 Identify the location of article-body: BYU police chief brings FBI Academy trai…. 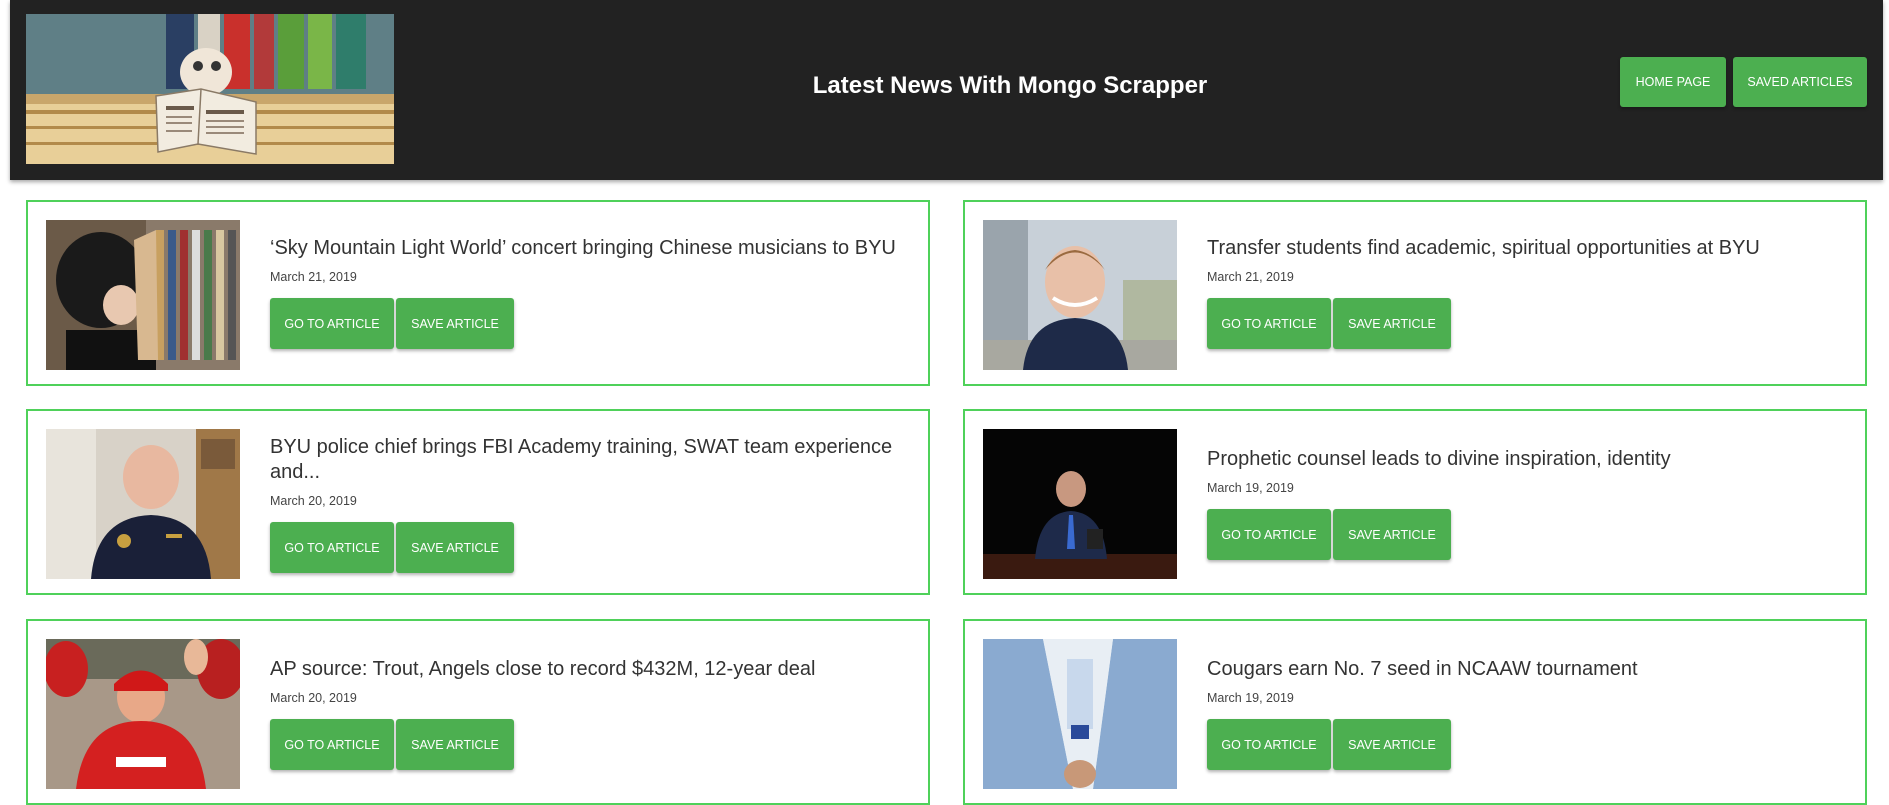
(595, 504).